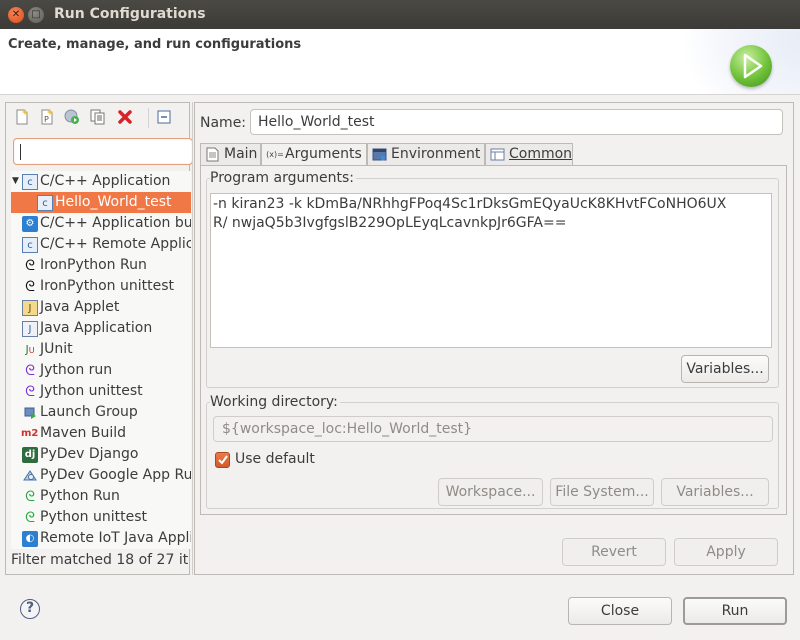 The image size is (800, 640). Describe the element at coordinates (222, 460) in the screenshot. I see `use-default-checkbox` at that location.